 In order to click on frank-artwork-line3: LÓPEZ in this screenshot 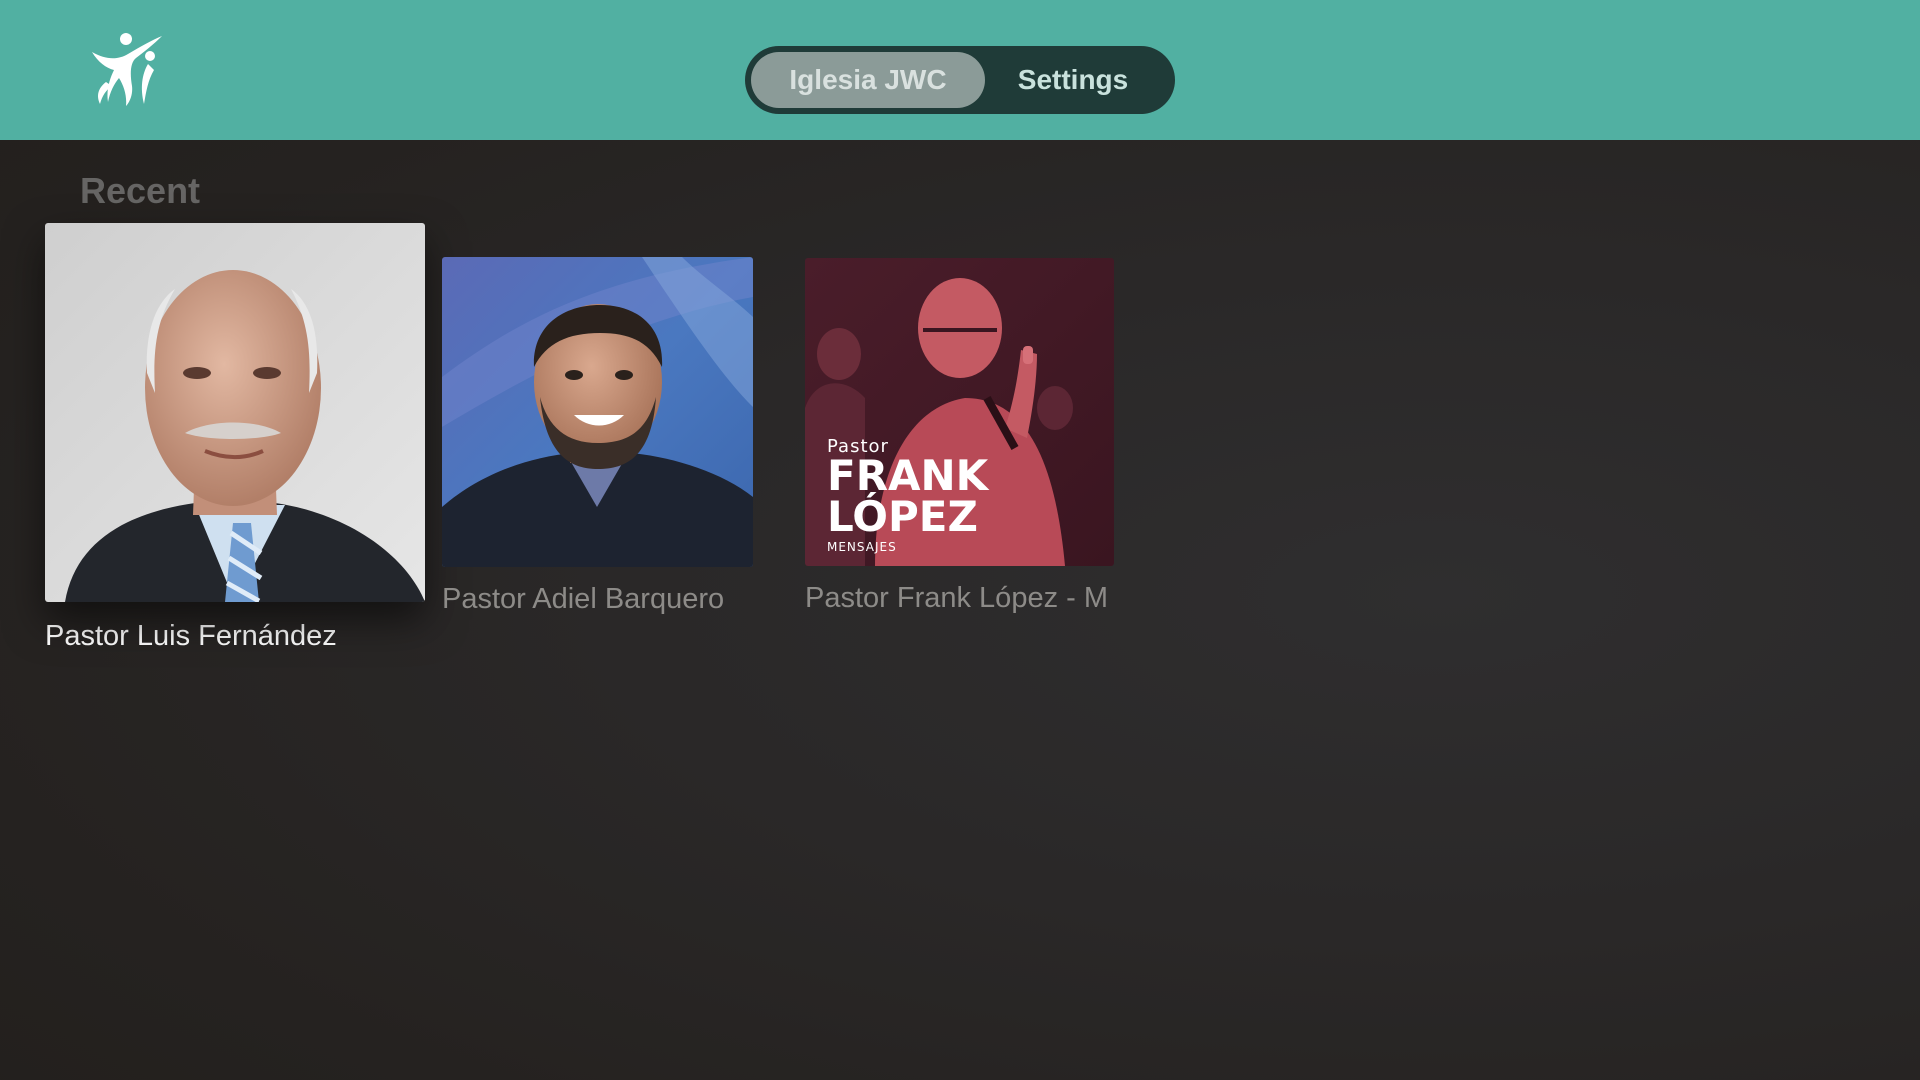, I will do `click(902, 516)`.